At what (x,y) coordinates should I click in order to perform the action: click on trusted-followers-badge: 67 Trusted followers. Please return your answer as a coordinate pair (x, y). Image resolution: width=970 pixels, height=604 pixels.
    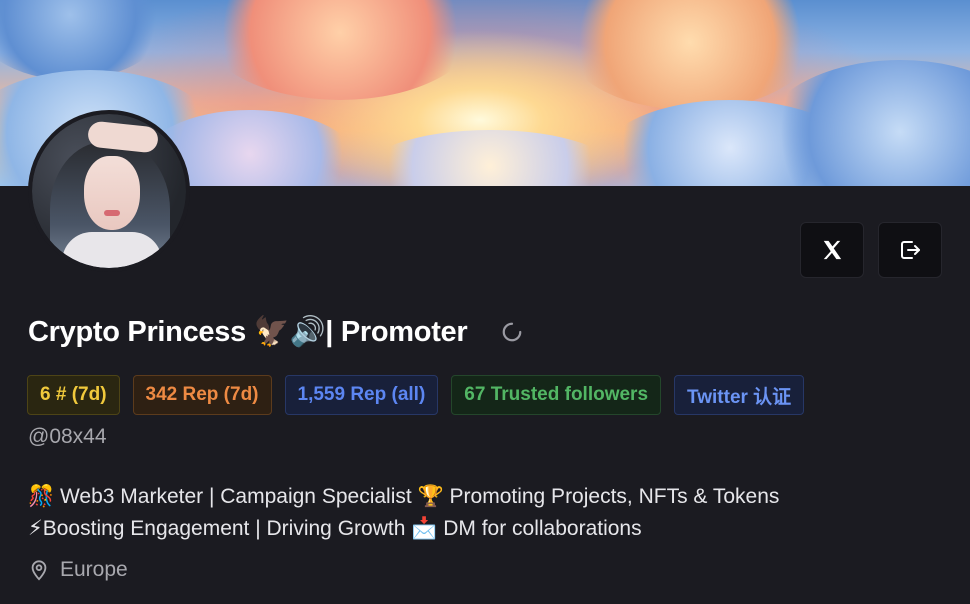
    Looking at the image, I should click on (556, 395).